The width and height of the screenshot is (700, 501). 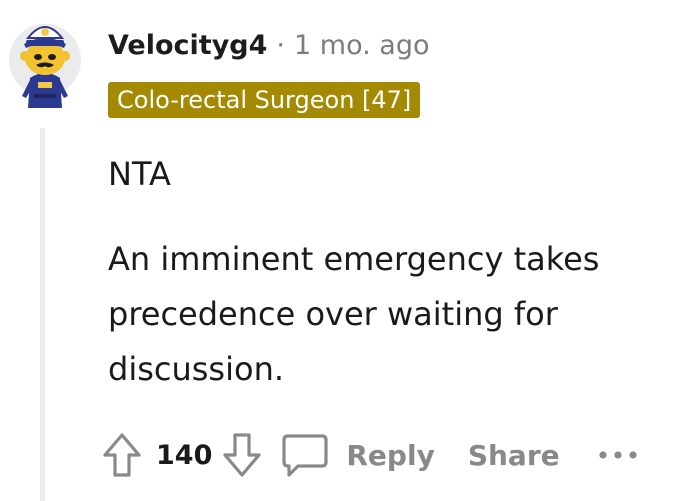 What do you see at coordinates (242, 455) in the screenshot?
I see `downvote-arrow-icon` at bounding box center [242, 455].